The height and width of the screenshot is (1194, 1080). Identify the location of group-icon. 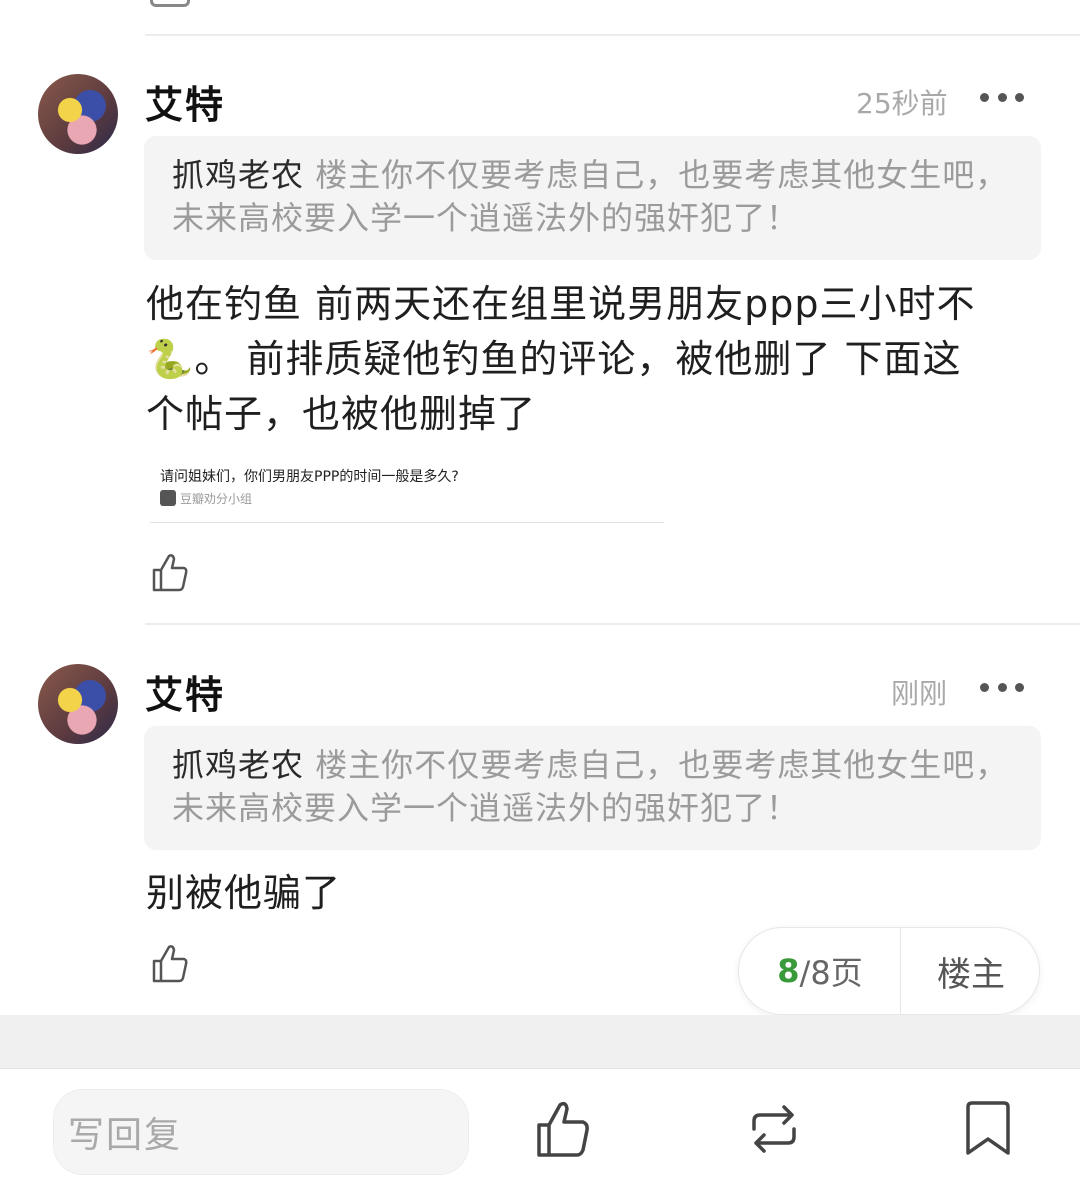
(168, 498).